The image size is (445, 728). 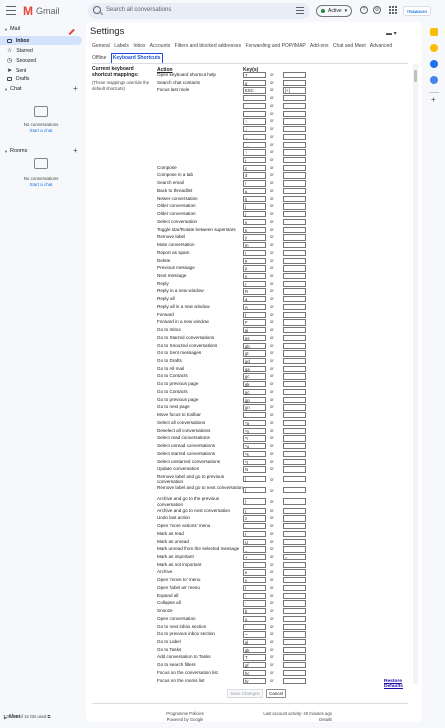 I want to click on shortcut-key-input: s, so click(x=254, y=229).